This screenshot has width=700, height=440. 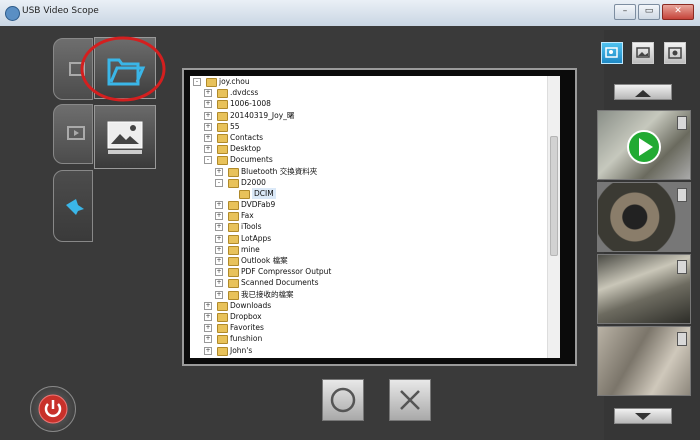 I want to click on tree-row-label: Links, so click(x=239, y=357).